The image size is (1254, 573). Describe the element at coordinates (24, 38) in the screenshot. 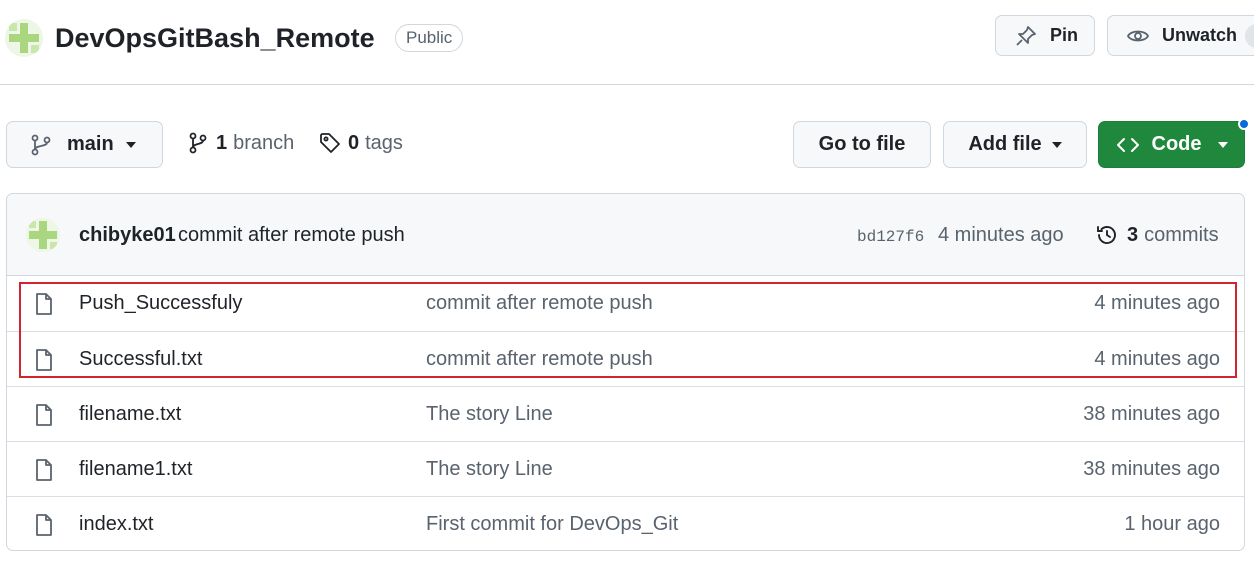

I see `repo-owner-avatar` at that location.